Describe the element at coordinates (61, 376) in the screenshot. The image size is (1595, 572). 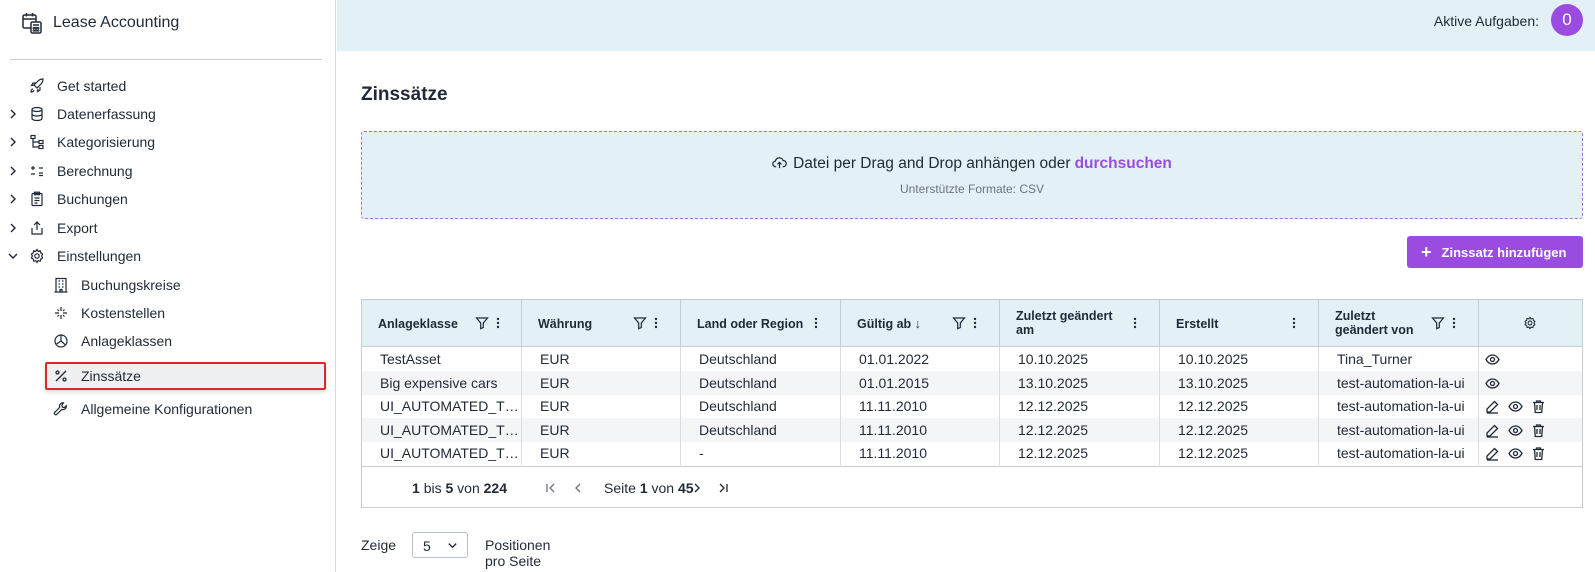
I see `percent-icon` at that location.